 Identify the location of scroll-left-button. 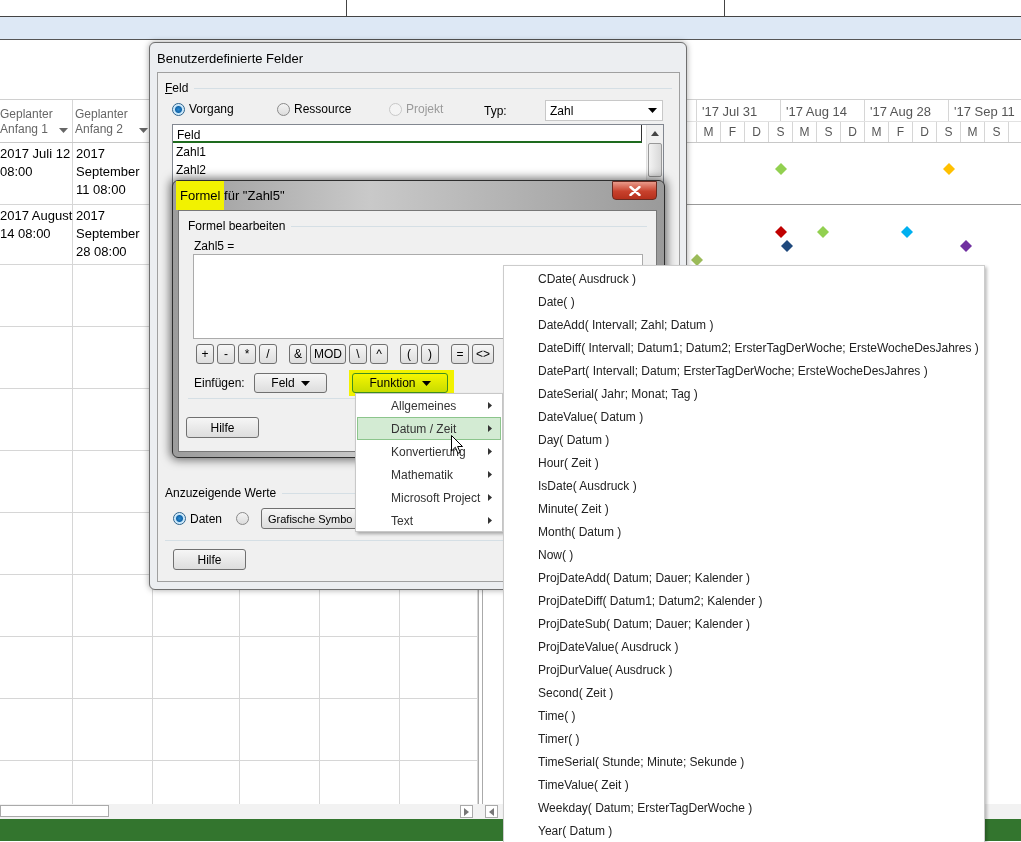
(491, 811).